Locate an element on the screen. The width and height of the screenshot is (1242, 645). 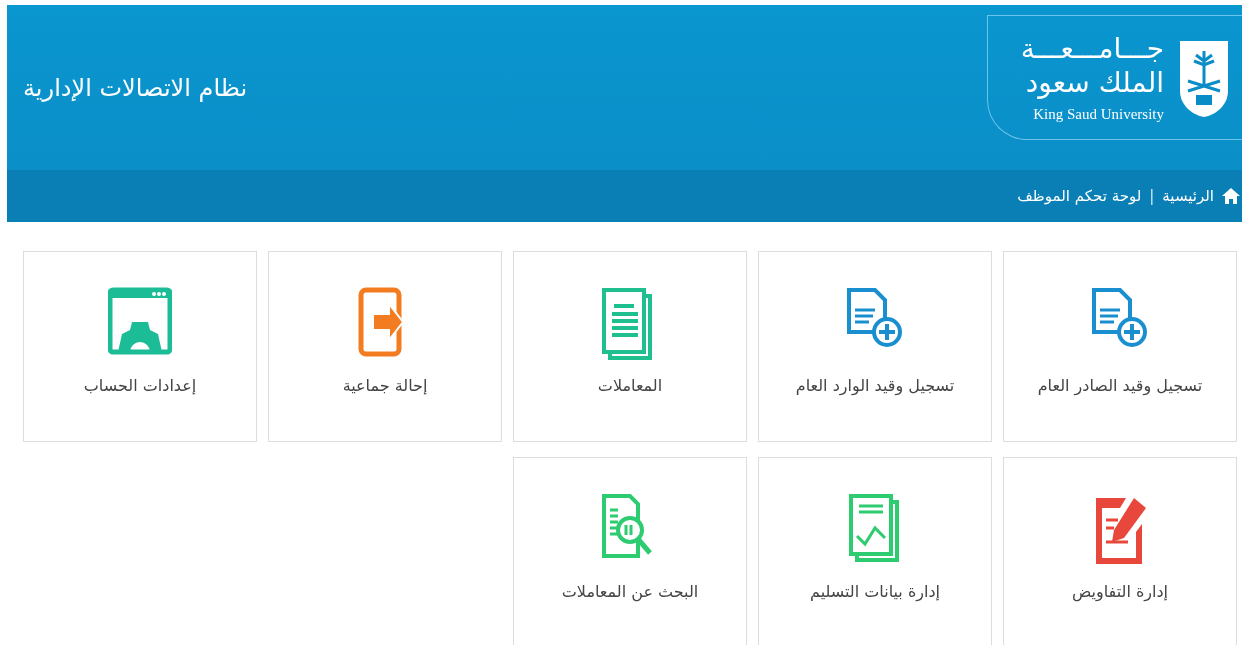
tile-label: إدارة بيانات التسليم is located at coordinates (875, 591).